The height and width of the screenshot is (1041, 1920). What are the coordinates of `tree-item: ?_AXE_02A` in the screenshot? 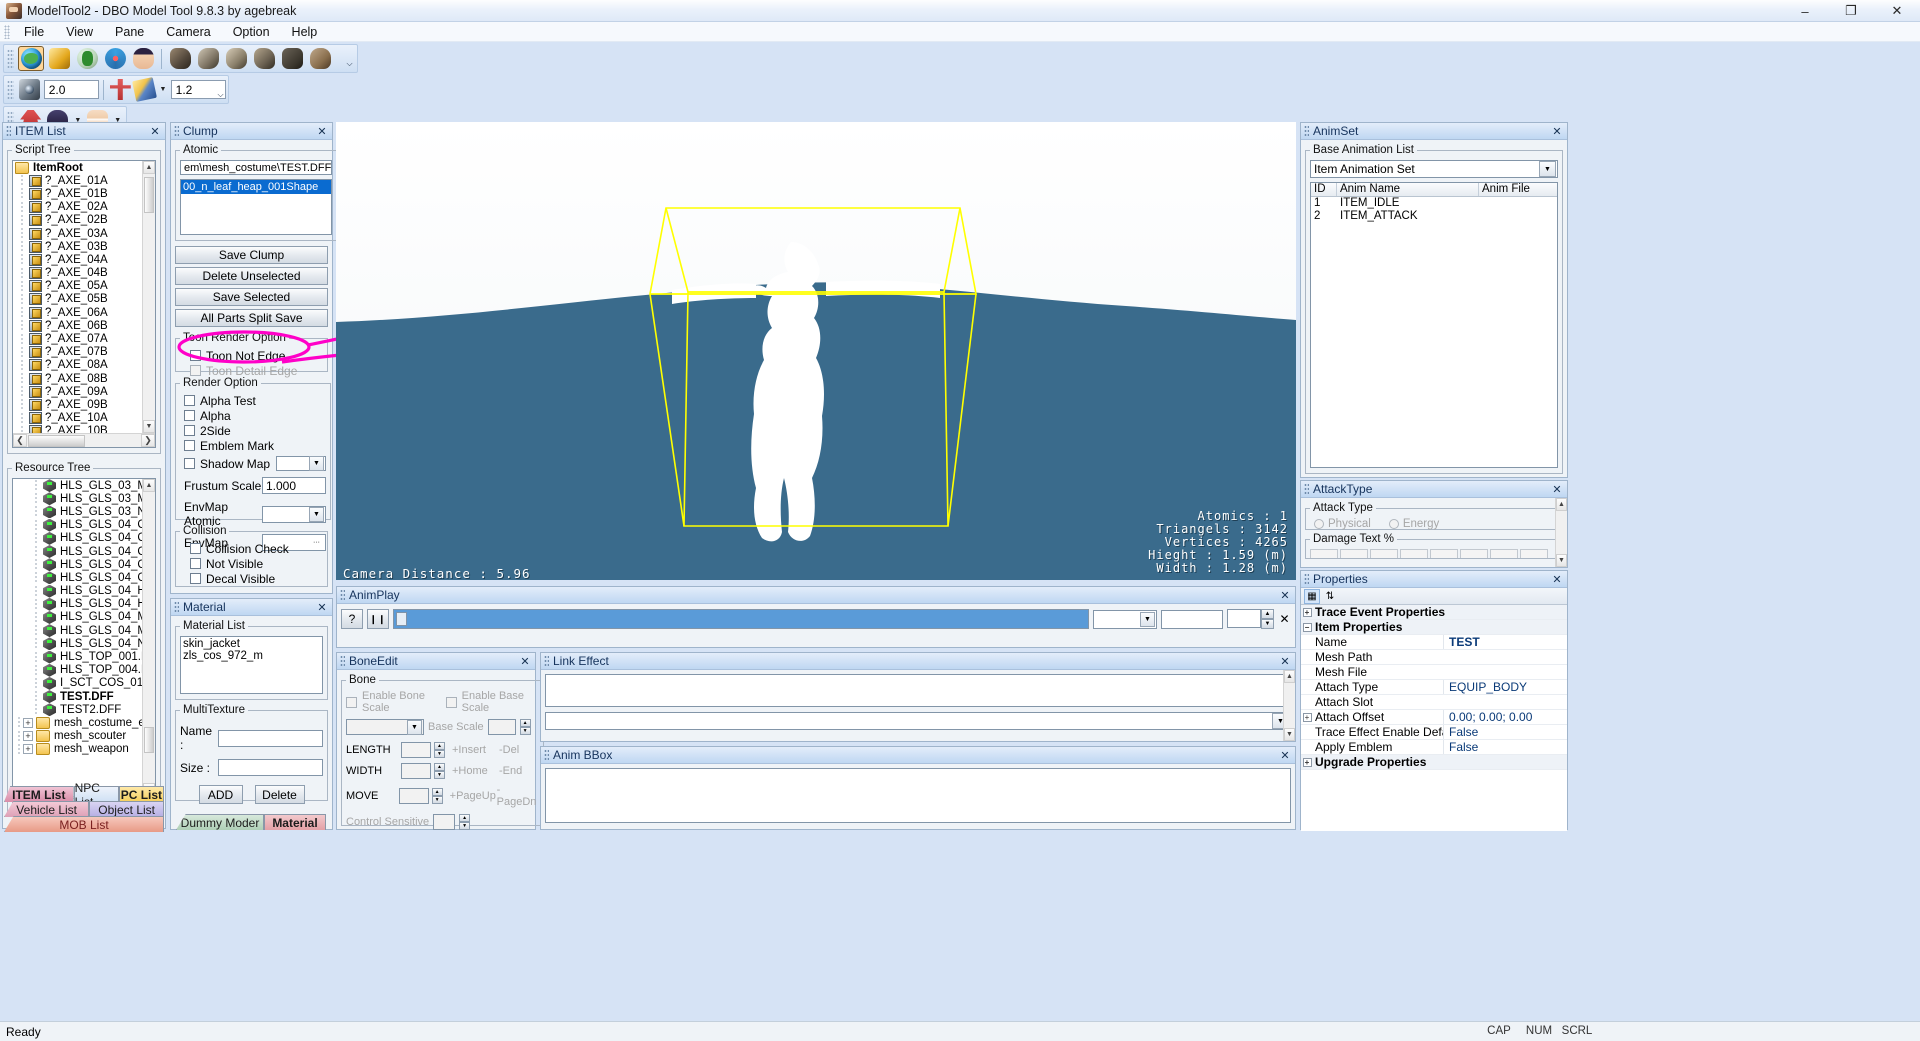 It's located at (77, 207).